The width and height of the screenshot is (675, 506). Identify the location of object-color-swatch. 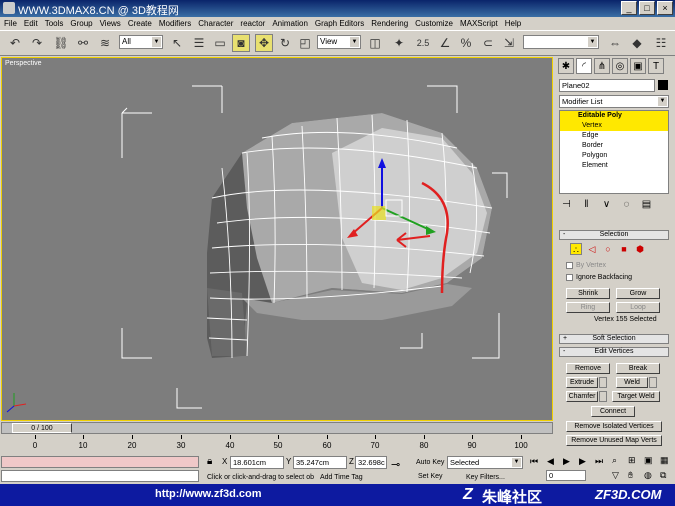
(663, 85).